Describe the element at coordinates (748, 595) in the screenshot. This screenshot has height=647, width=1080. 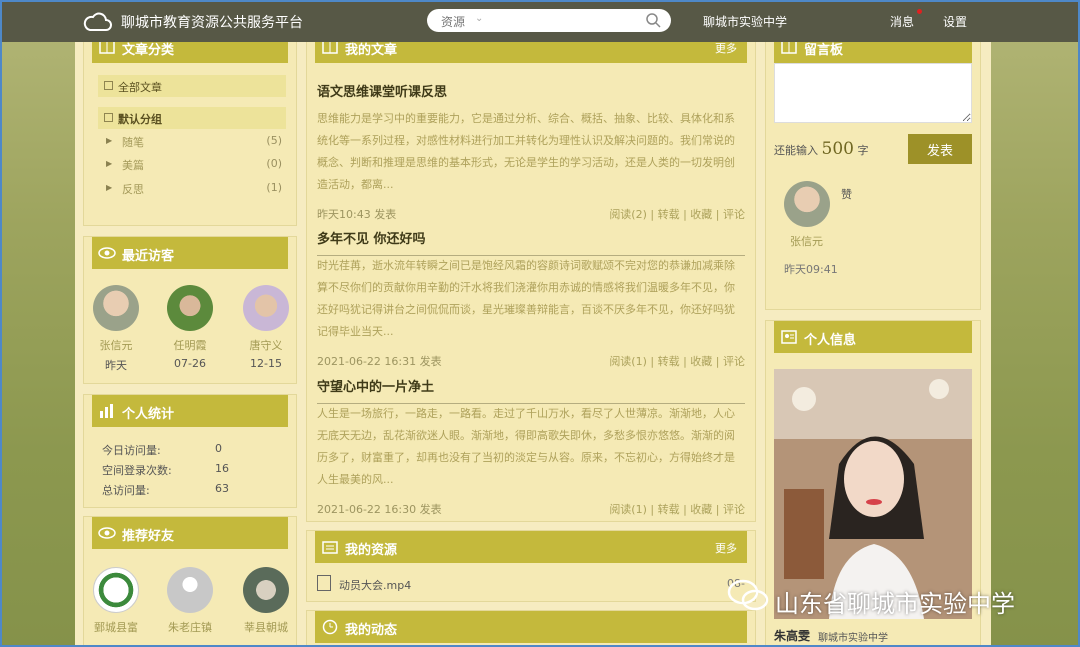
I see `wechat-icon` at that location.